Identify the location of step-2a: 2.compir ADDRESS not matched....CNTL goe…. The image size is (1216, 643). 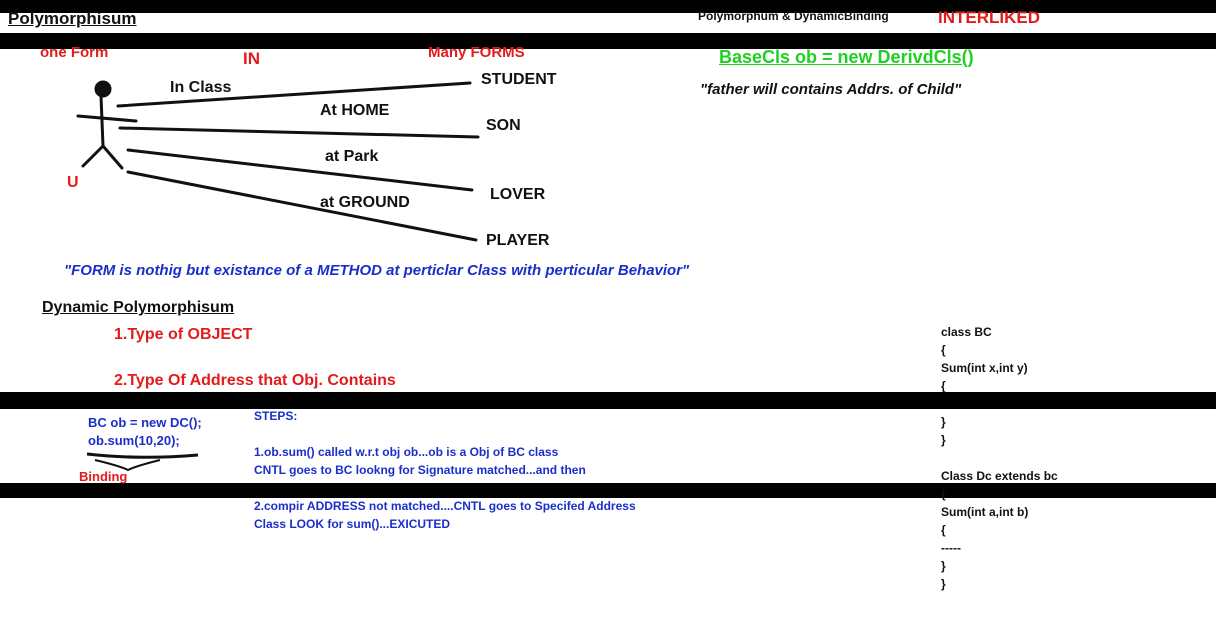
(445, 506).